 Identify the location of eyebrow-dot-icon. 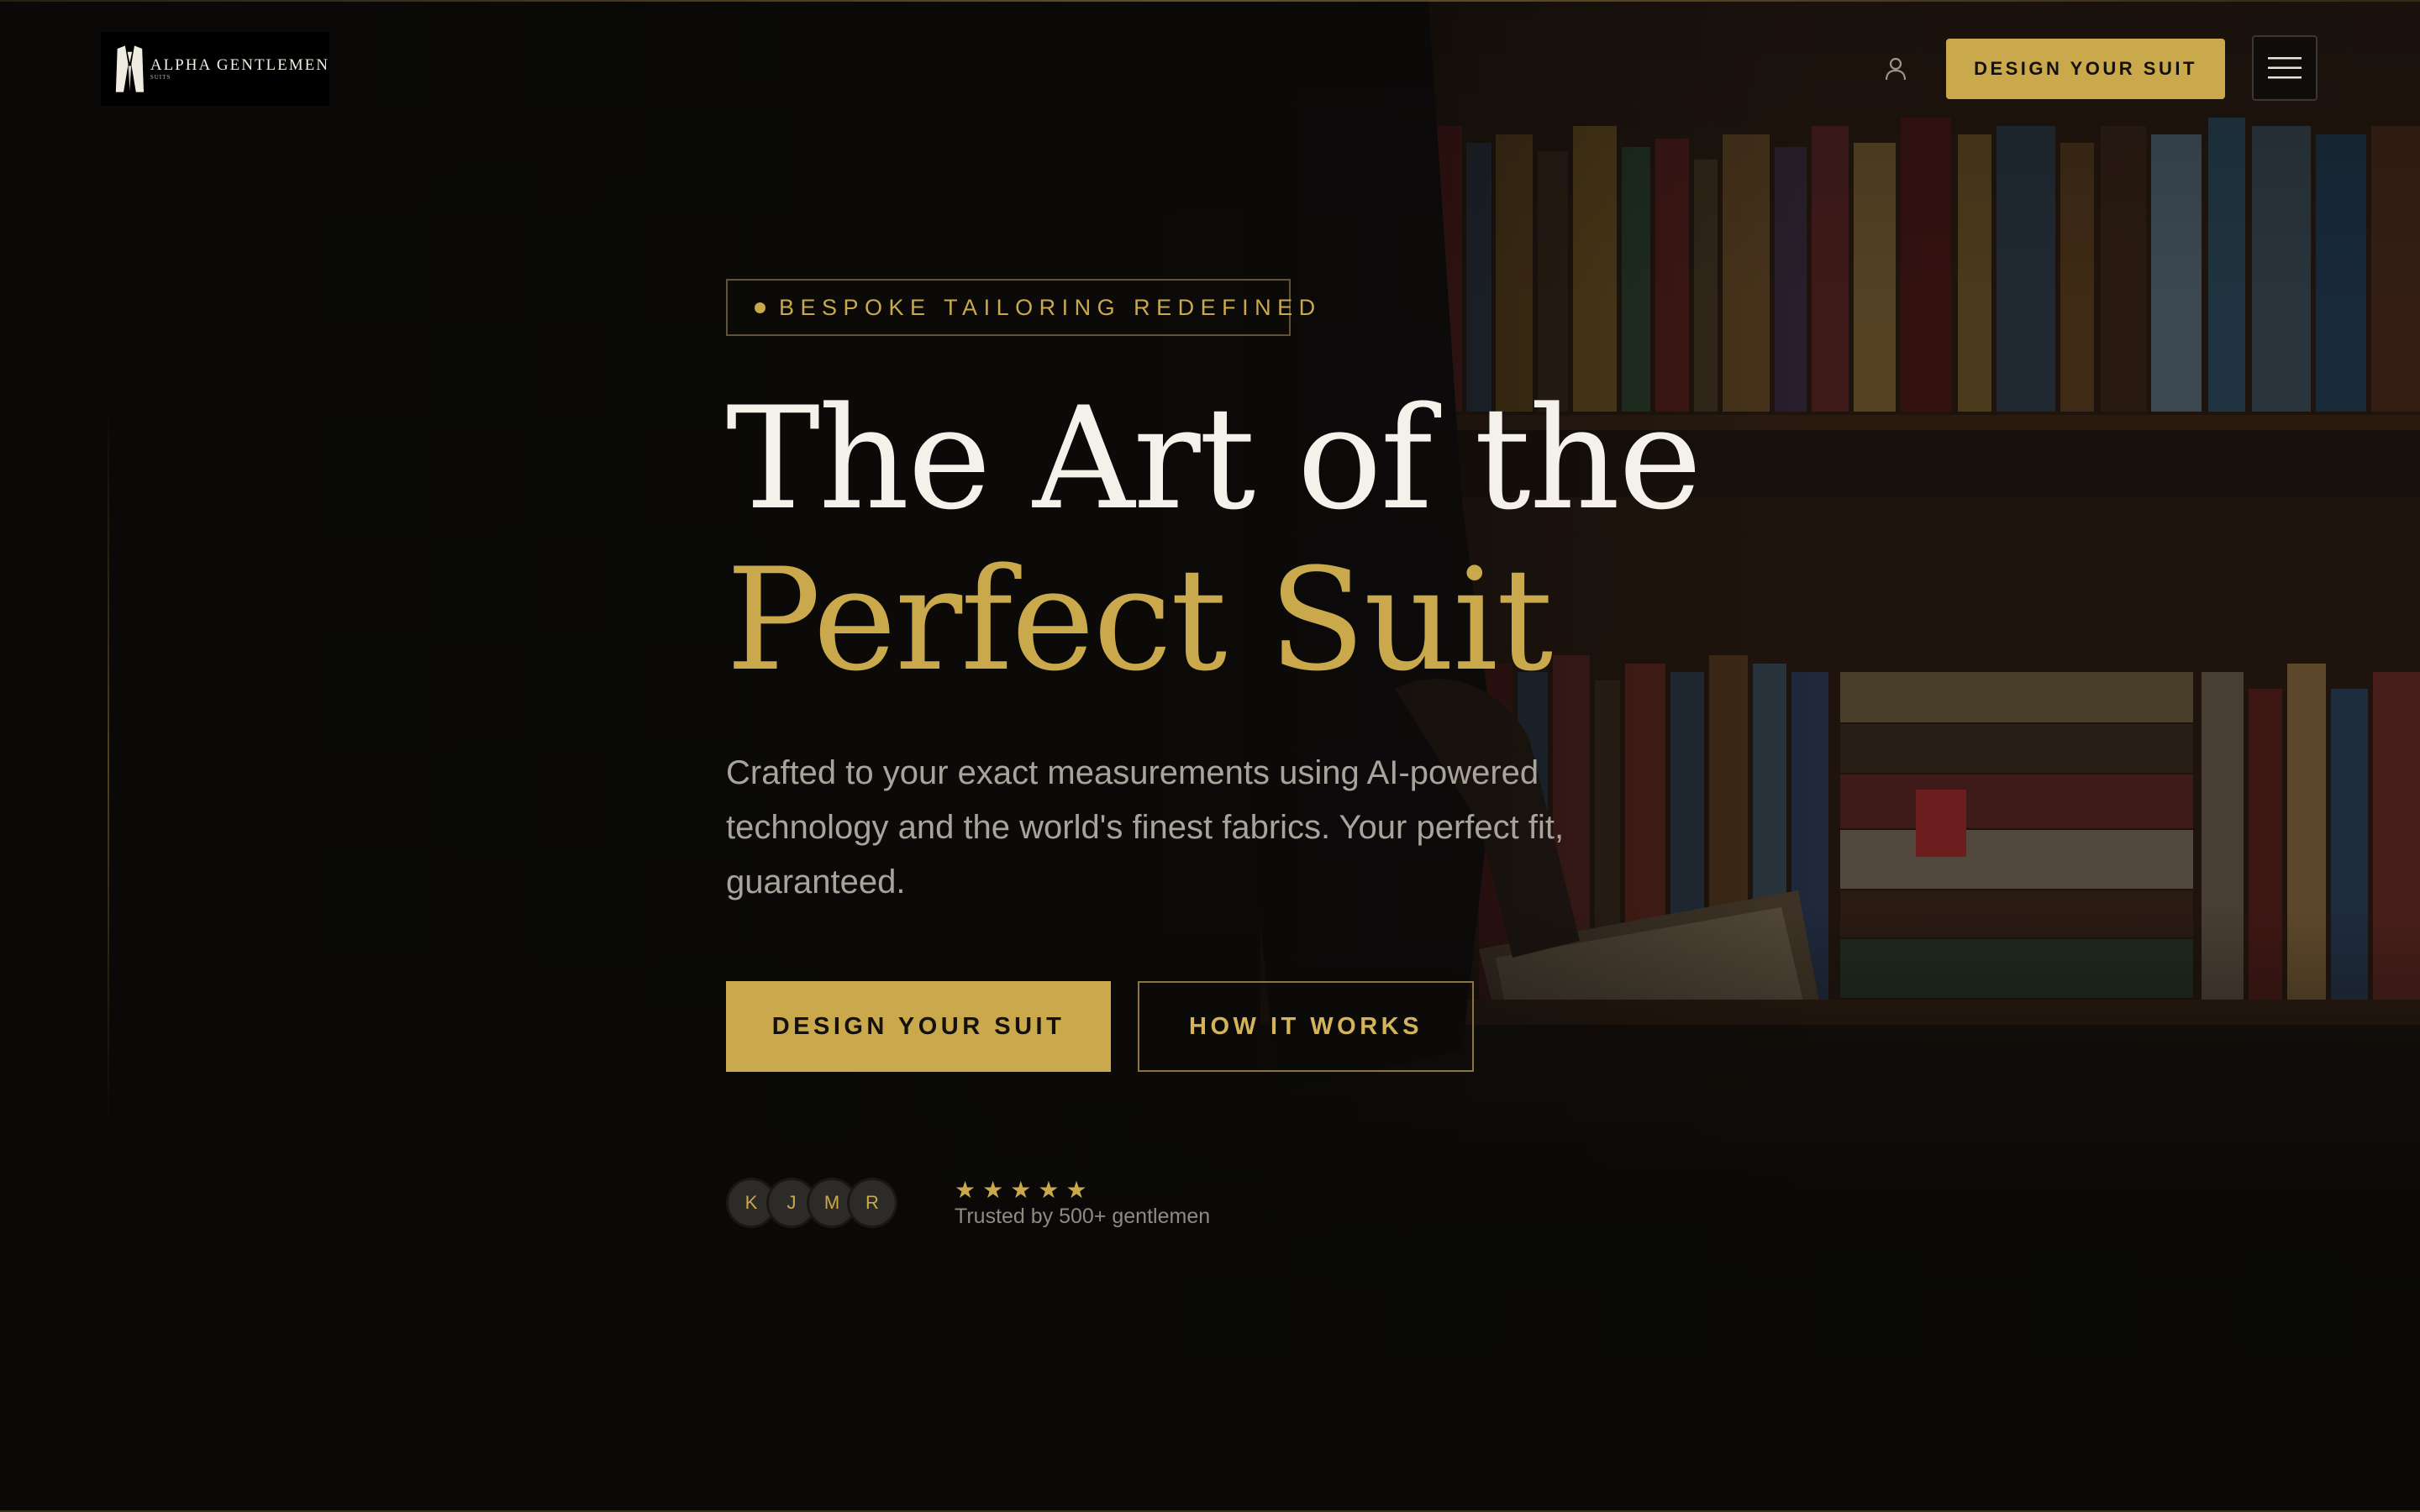
(760, 307).